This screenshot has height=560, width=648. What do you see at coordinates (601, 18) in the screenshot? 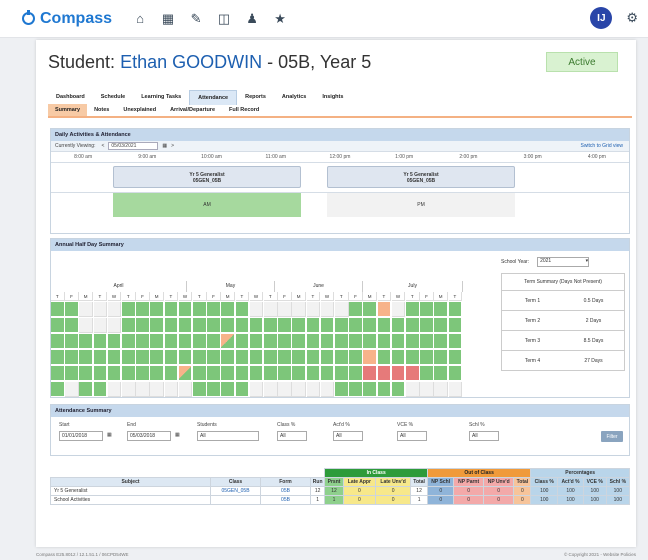
I see `user-avatar: IJ` at bounding box center [601, 18].